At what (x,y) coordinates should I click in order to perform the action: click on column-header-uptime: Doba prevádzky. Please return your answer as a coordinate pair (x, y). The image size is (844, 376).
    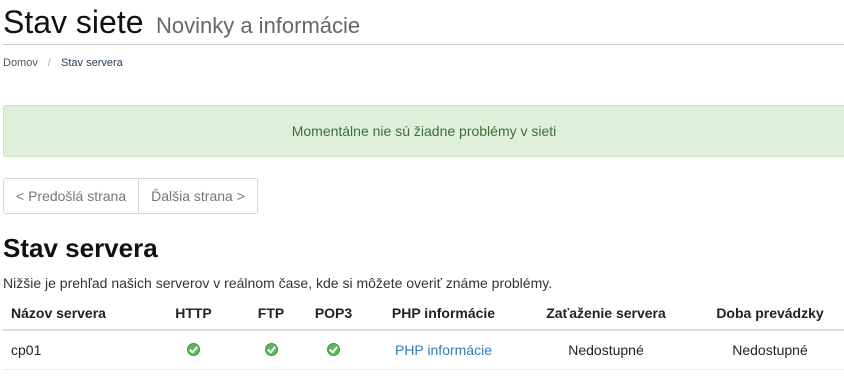
    Looking at the image, I should click on (770, 314).